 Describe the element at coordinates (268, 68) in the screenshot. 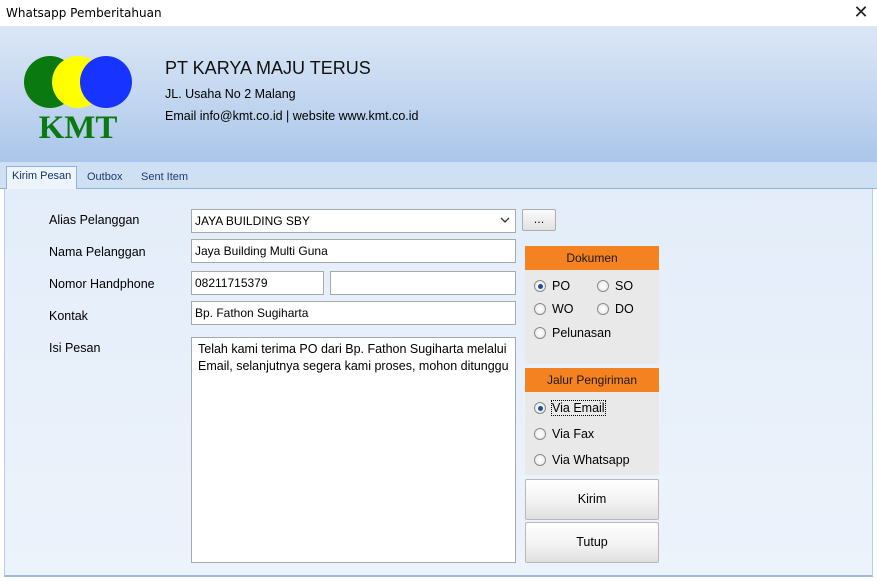

I see `company-name: PT KARYA MAJU TERUS` at that location.